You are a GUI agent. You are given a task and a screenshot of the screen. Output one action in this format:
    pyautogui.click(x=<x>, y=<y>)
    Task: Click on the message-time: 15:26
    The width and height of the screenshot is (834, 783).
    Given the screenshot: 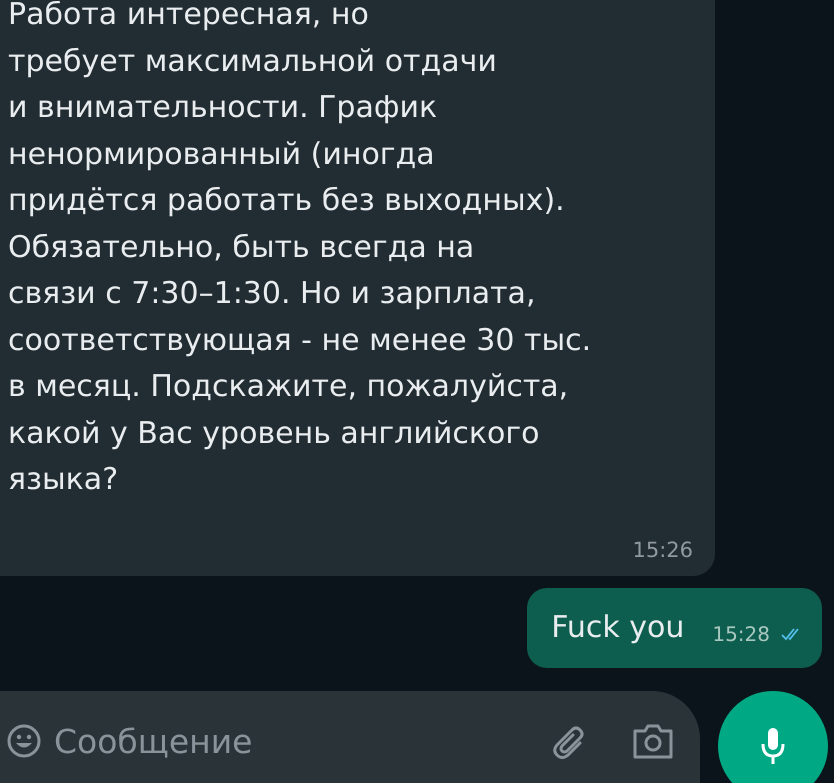 What is the action you would take?
    pyautogui.click(x=662, y=550)
    